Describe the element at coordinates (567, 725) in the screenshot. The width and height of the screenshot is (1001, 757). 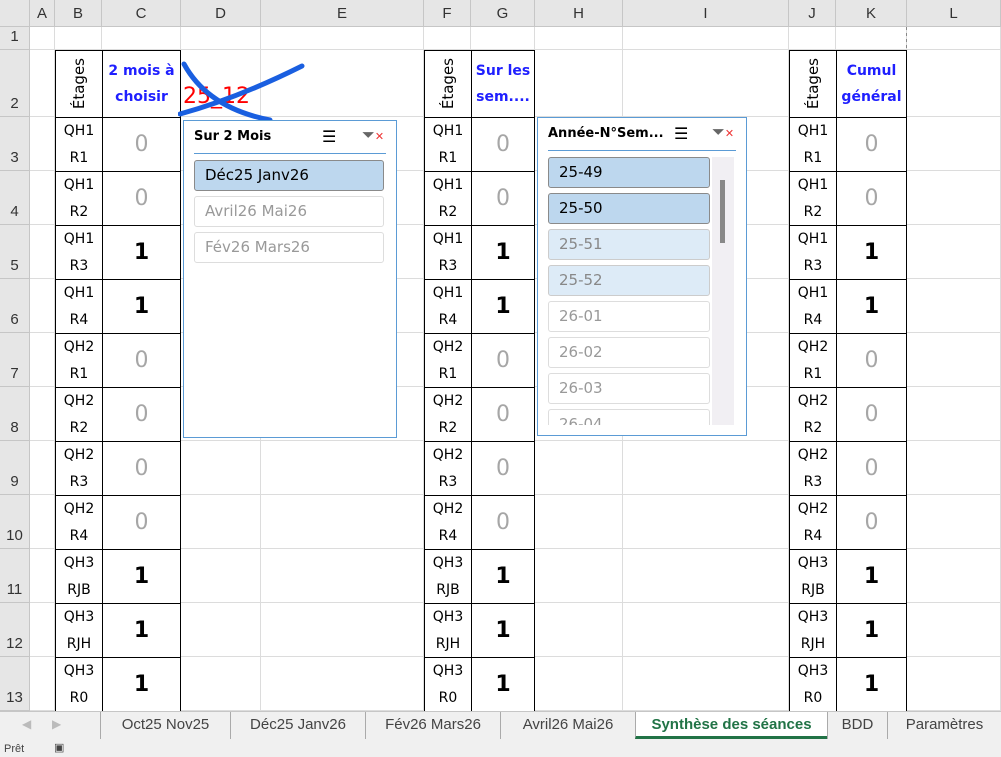
I see `sheet-tab: Avril26 Mai26` at that location.